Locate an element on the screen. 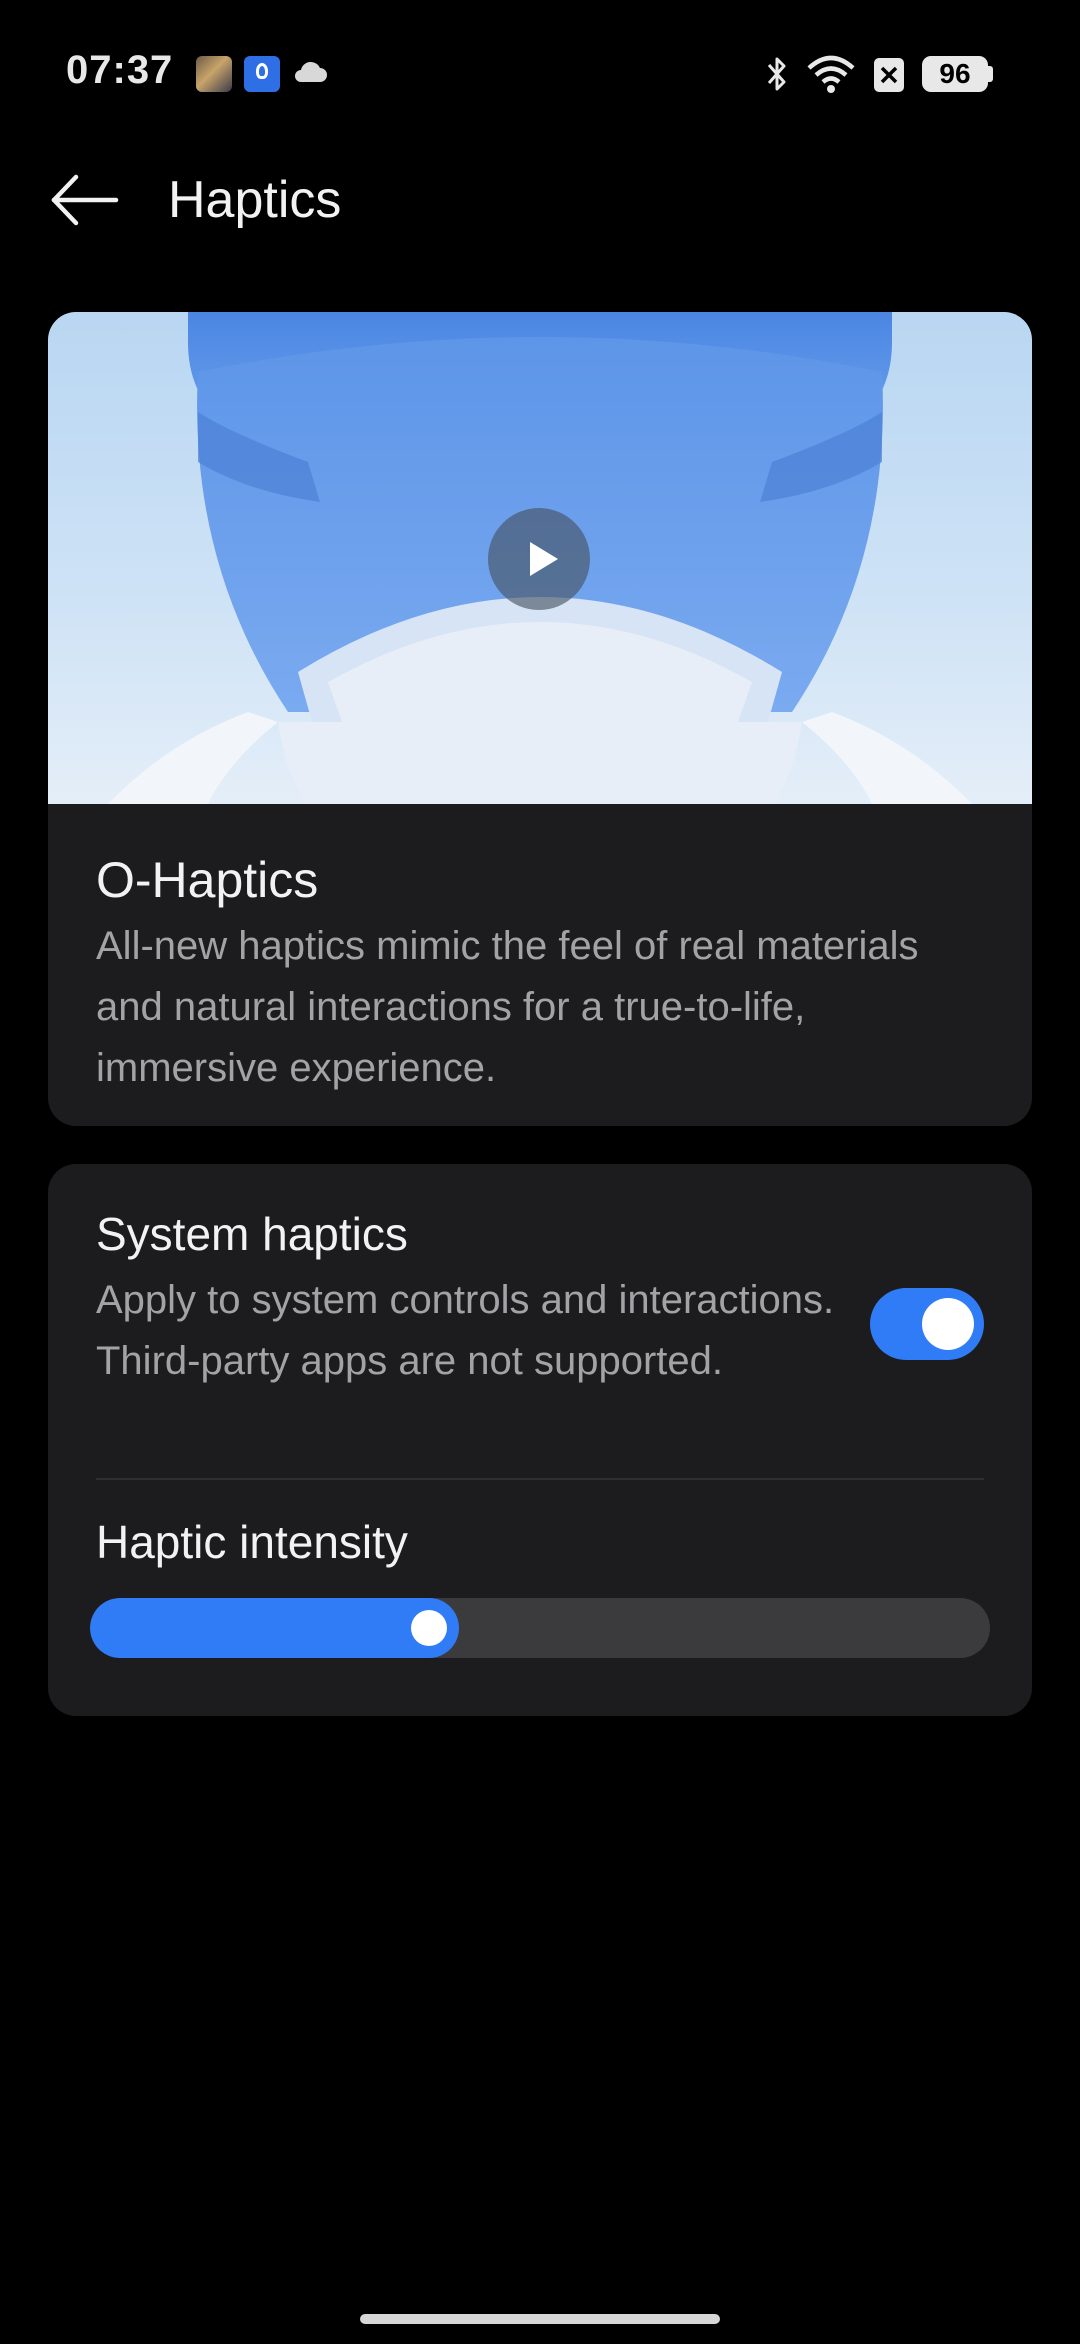  cloud-icon is located at coordinates (311, 71).